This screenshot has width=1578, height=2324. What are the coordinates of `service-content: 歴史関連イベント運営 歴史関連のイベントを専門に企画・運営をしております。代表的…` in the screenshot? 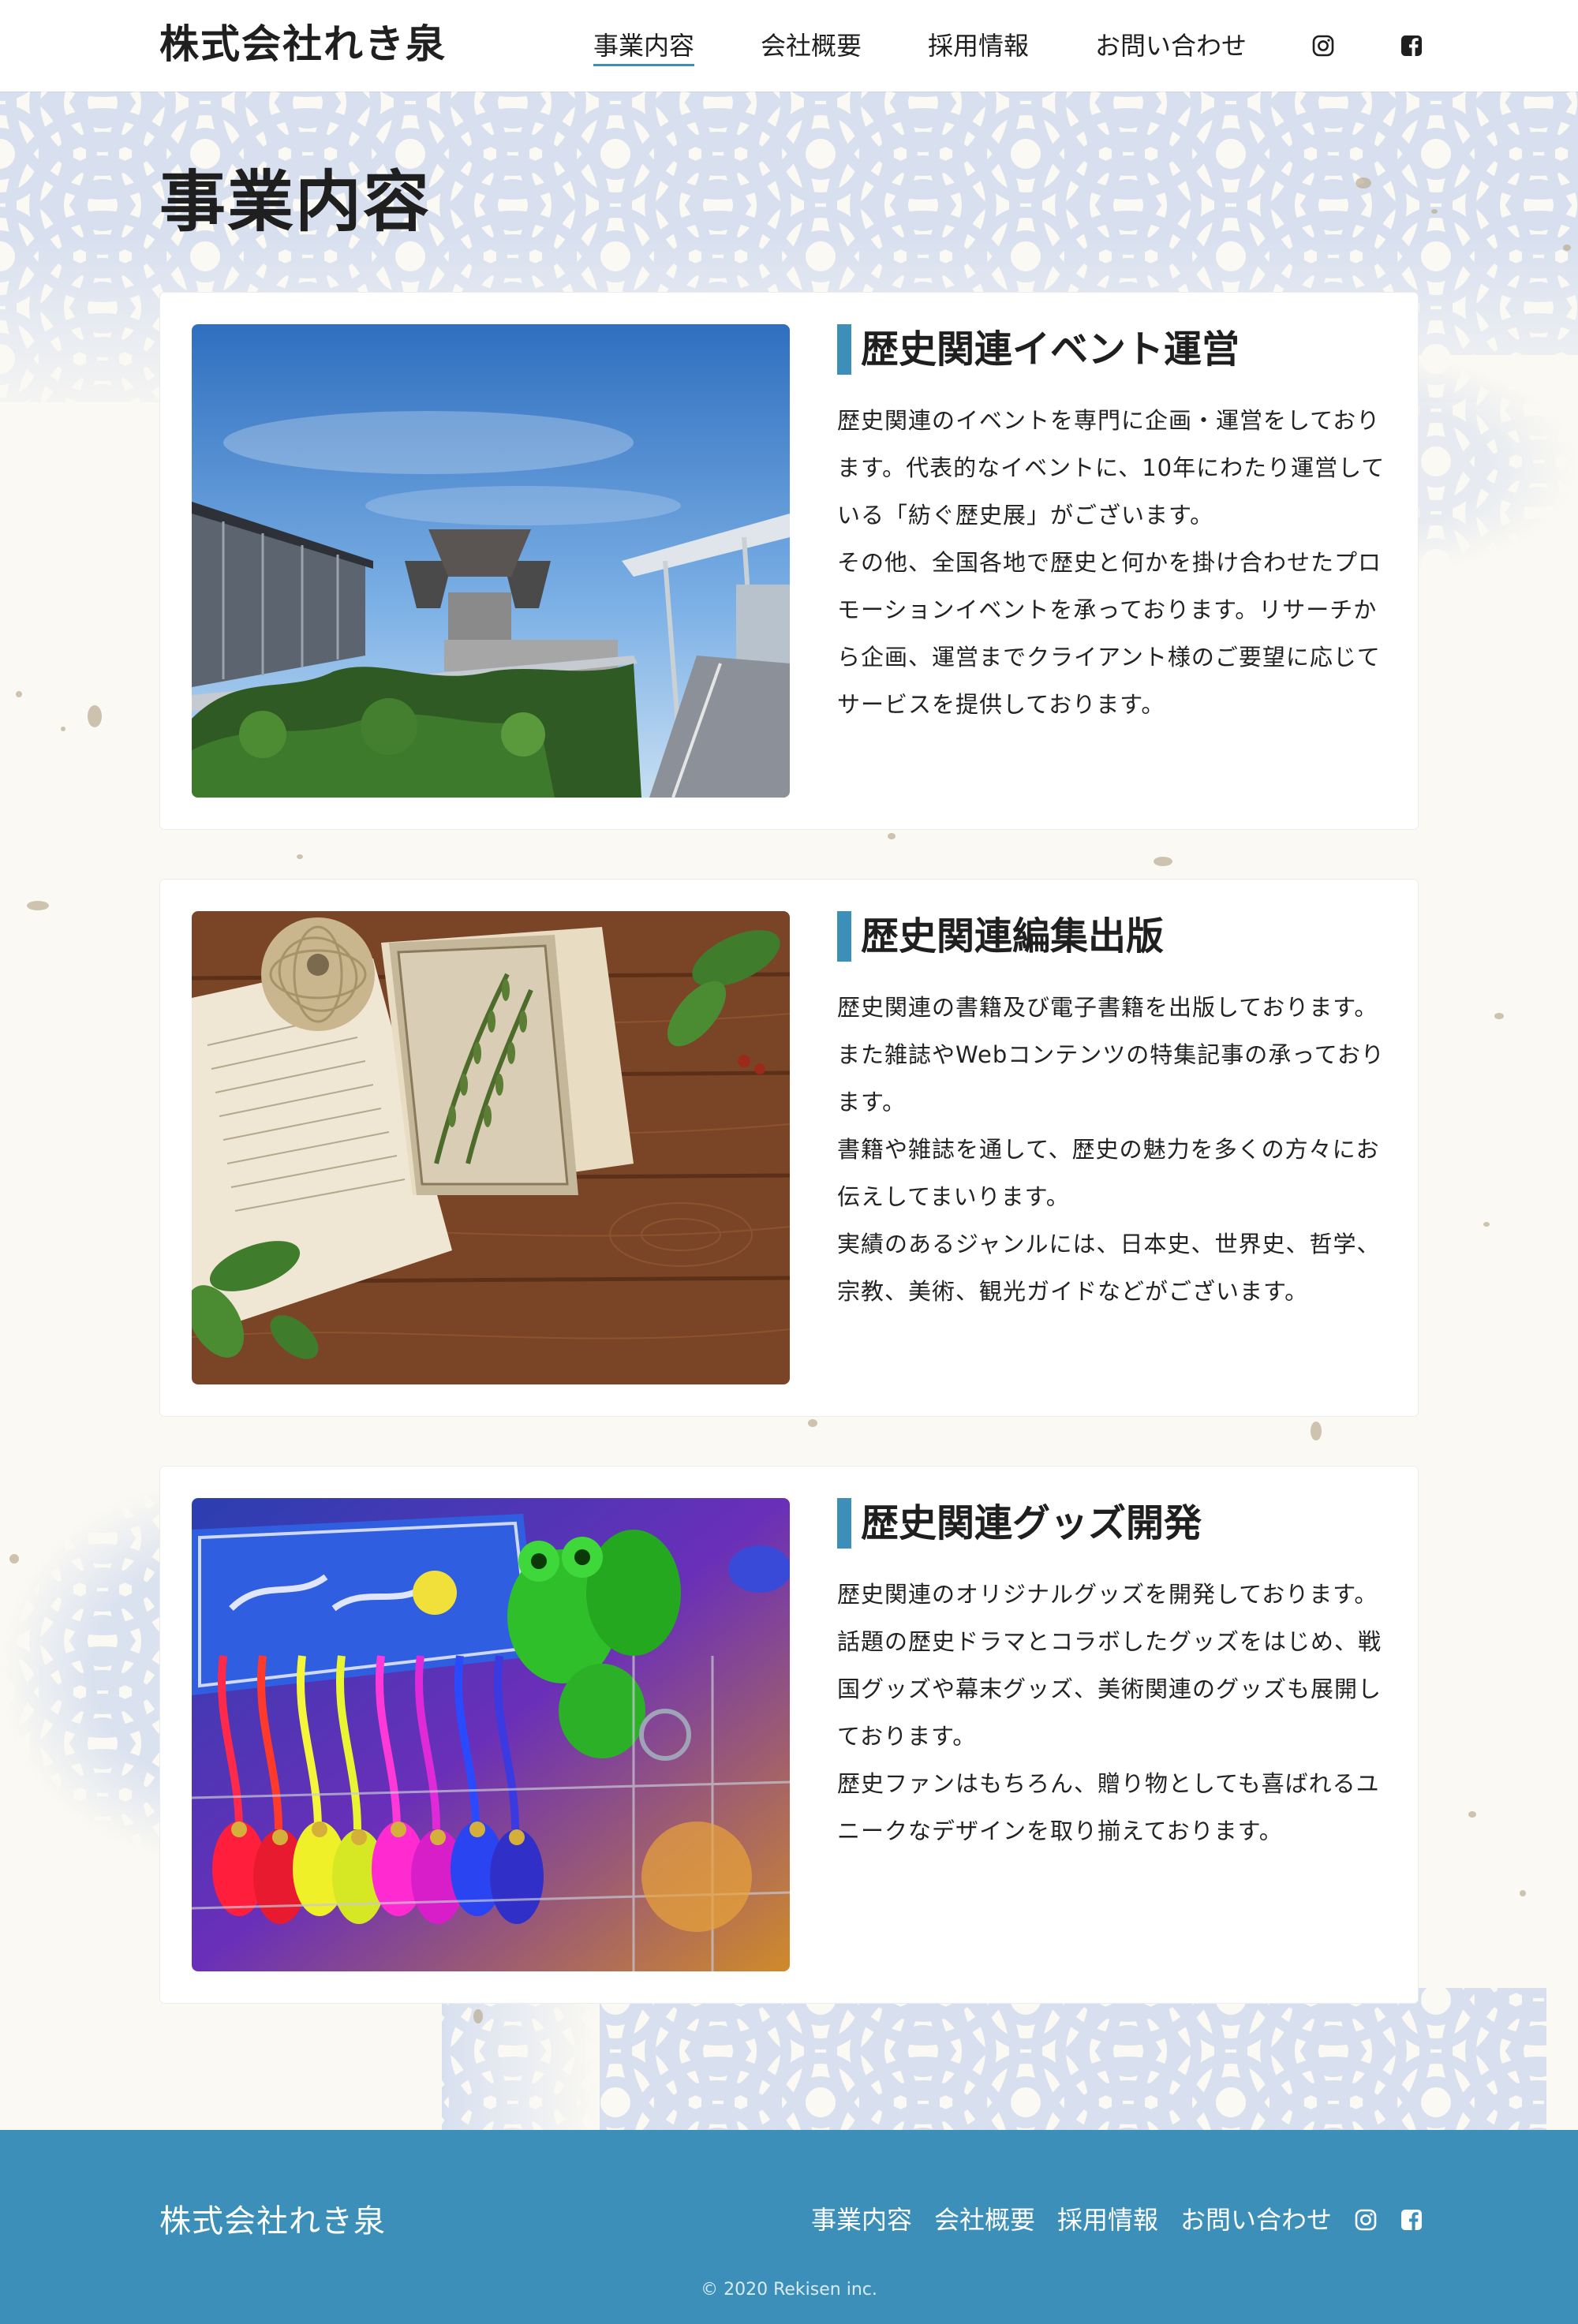 It's located at (1113, 526).